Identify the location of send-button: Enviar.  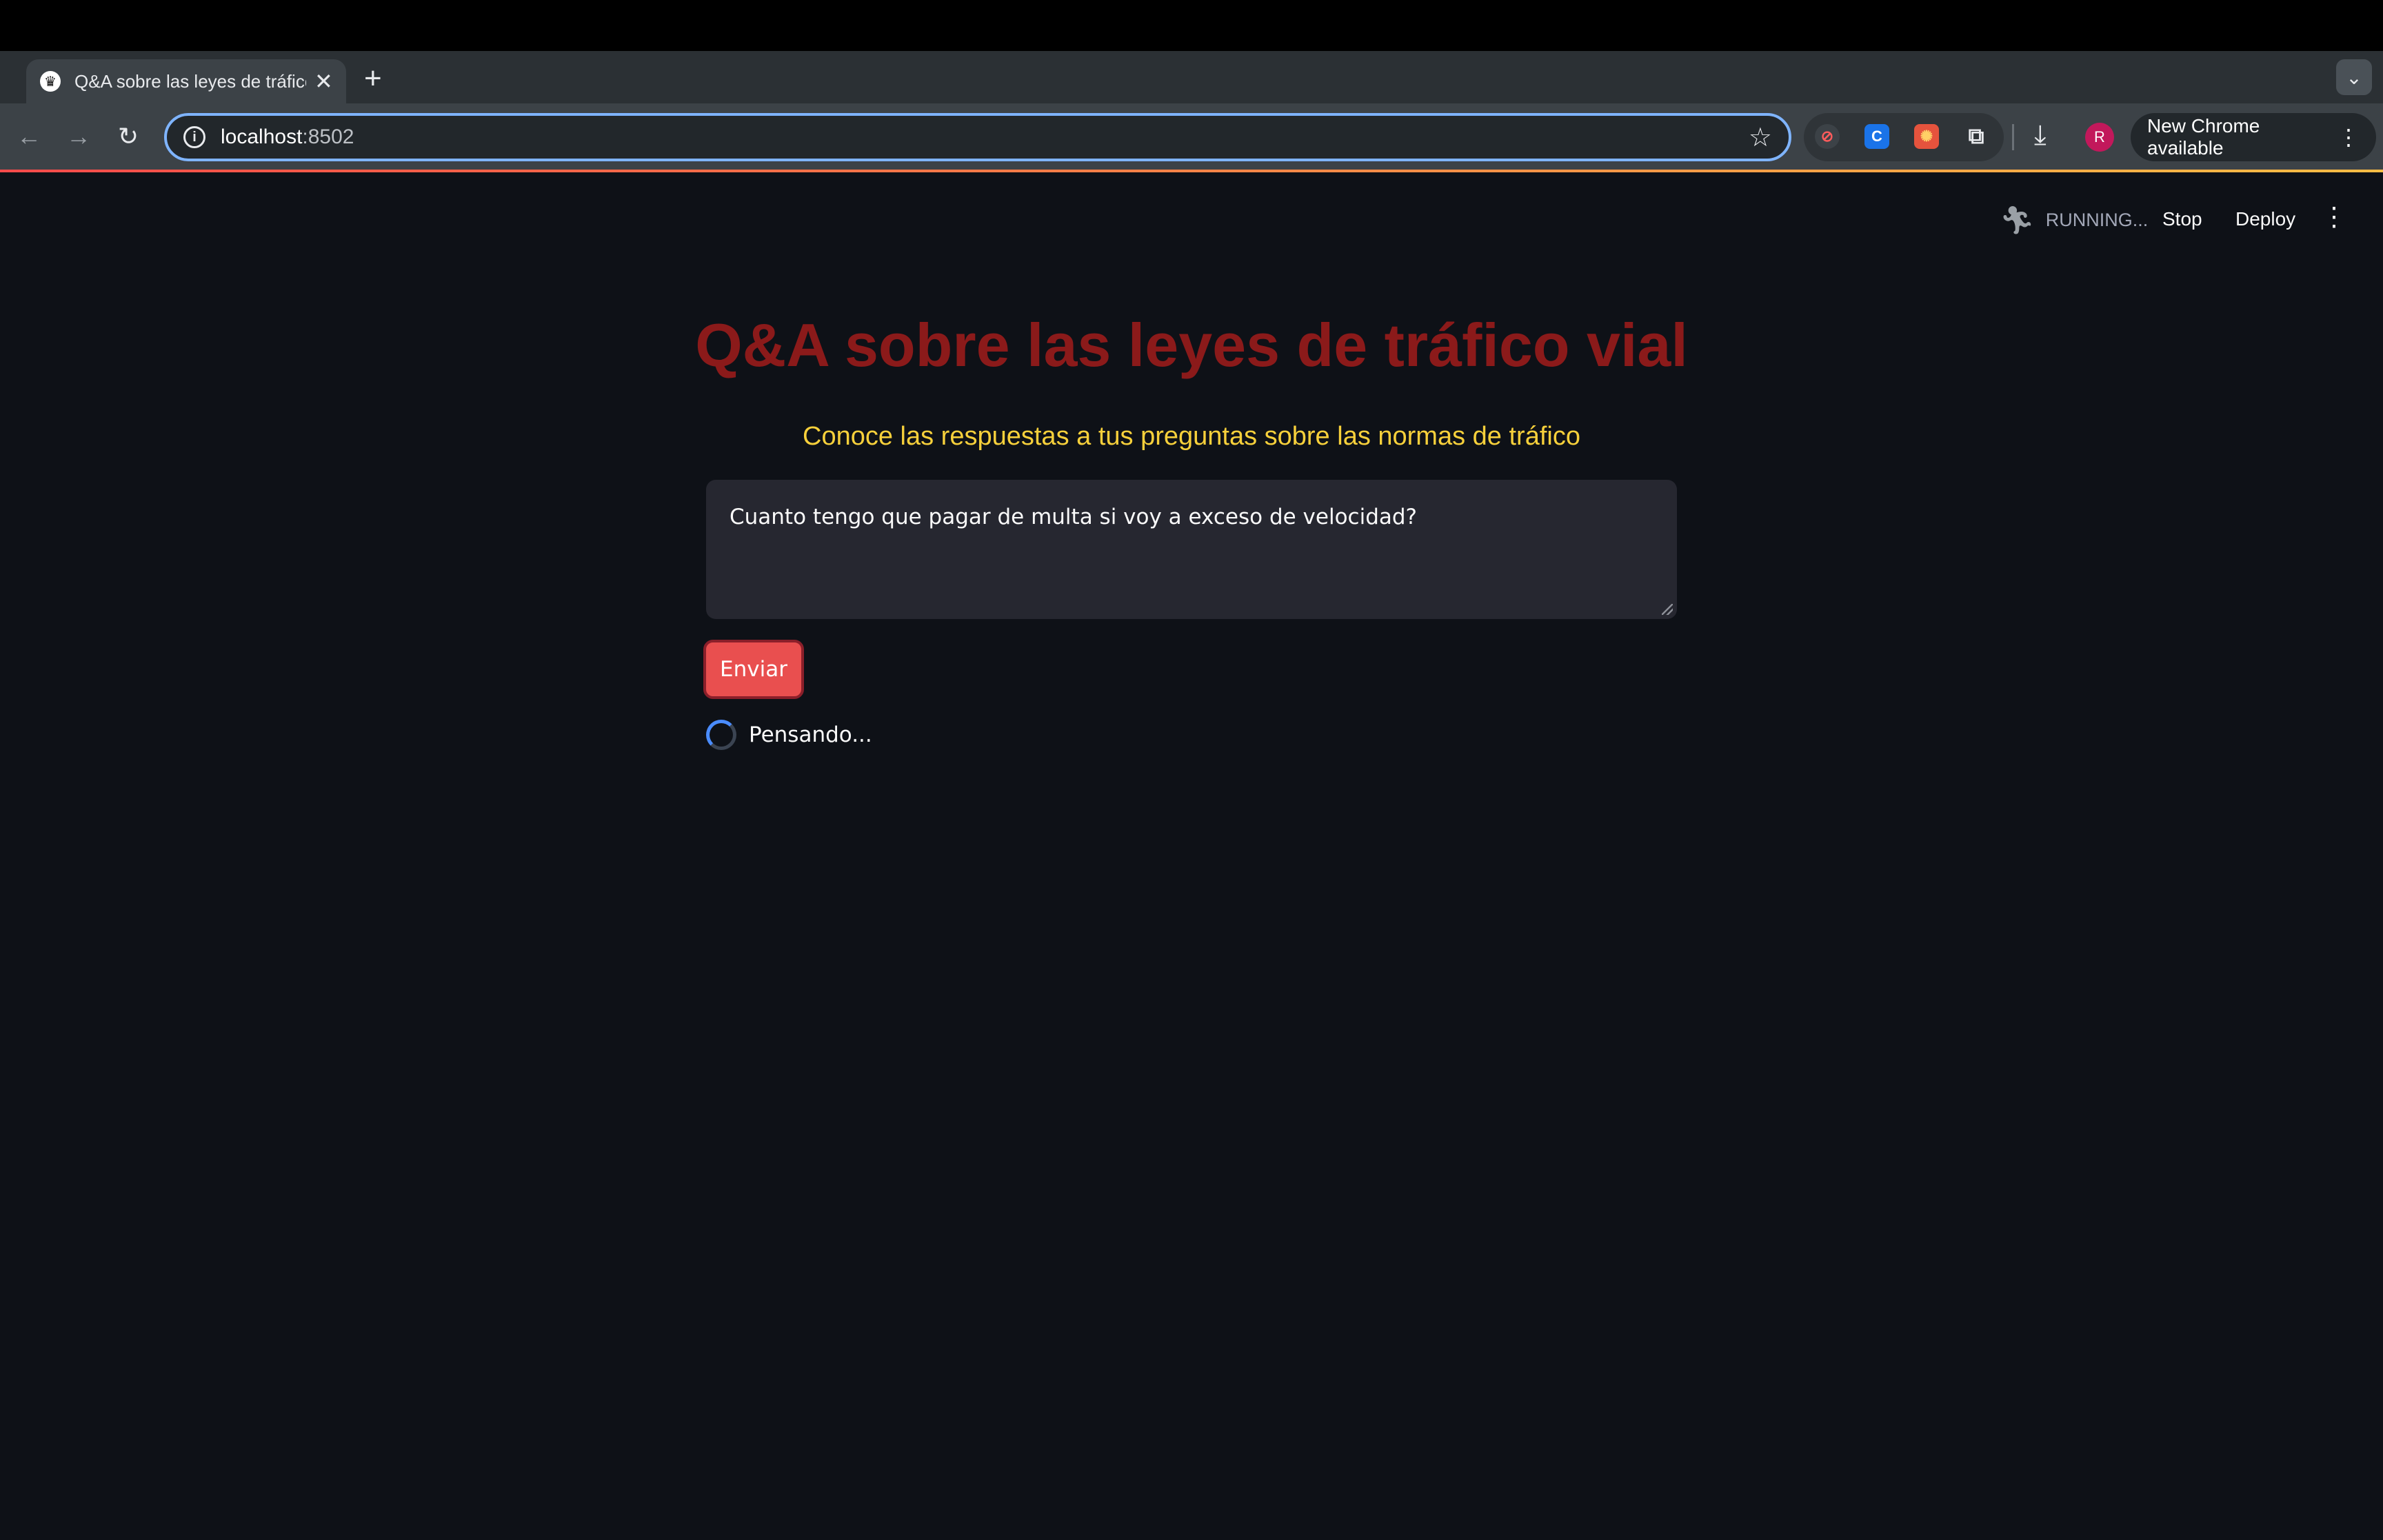
(753, 670).